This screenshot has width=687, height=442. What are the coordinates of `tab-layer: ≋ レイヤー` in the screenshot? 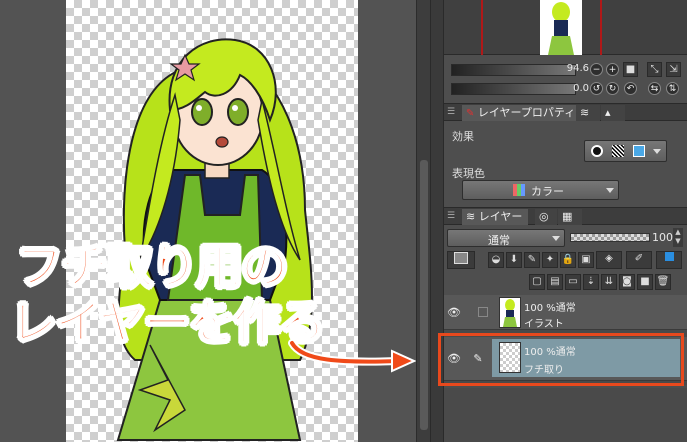 It's located at (495, 217).